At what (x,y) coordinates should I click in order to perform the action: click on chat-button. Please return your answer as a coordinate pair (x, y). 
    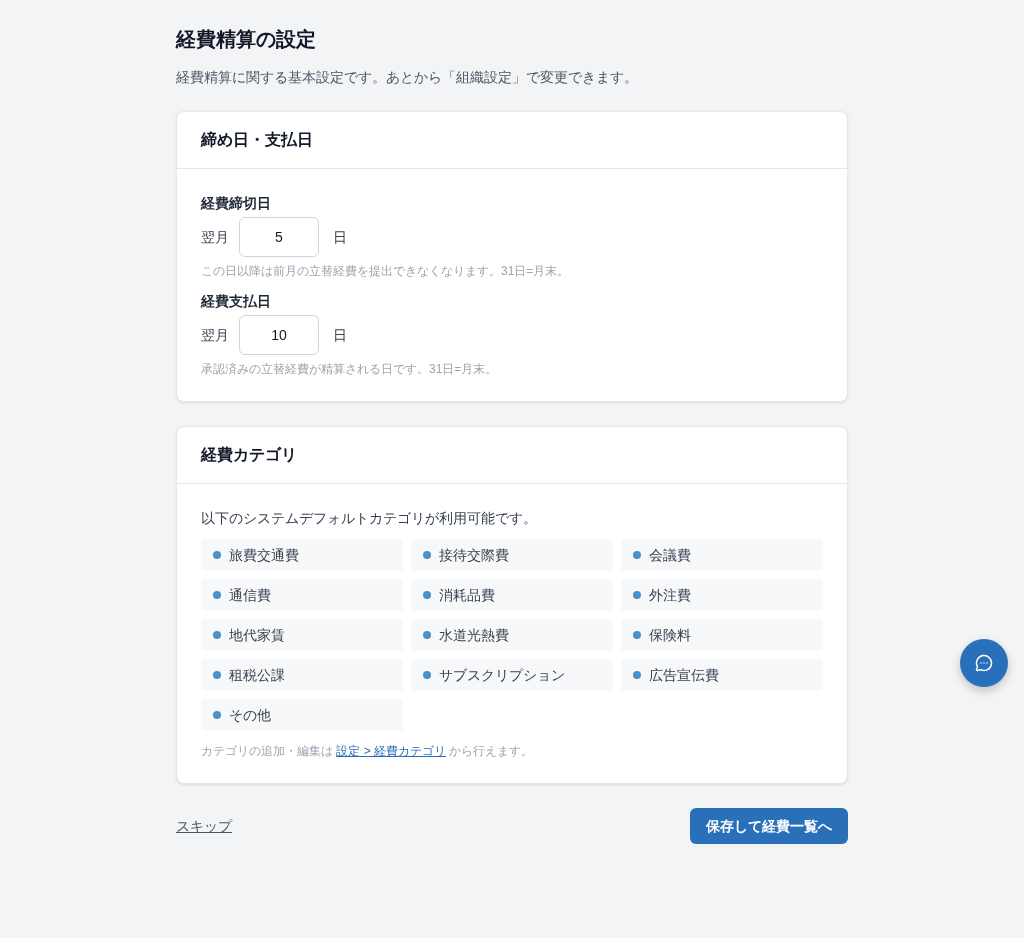
    Looking at the image, I should click on (984, 663).